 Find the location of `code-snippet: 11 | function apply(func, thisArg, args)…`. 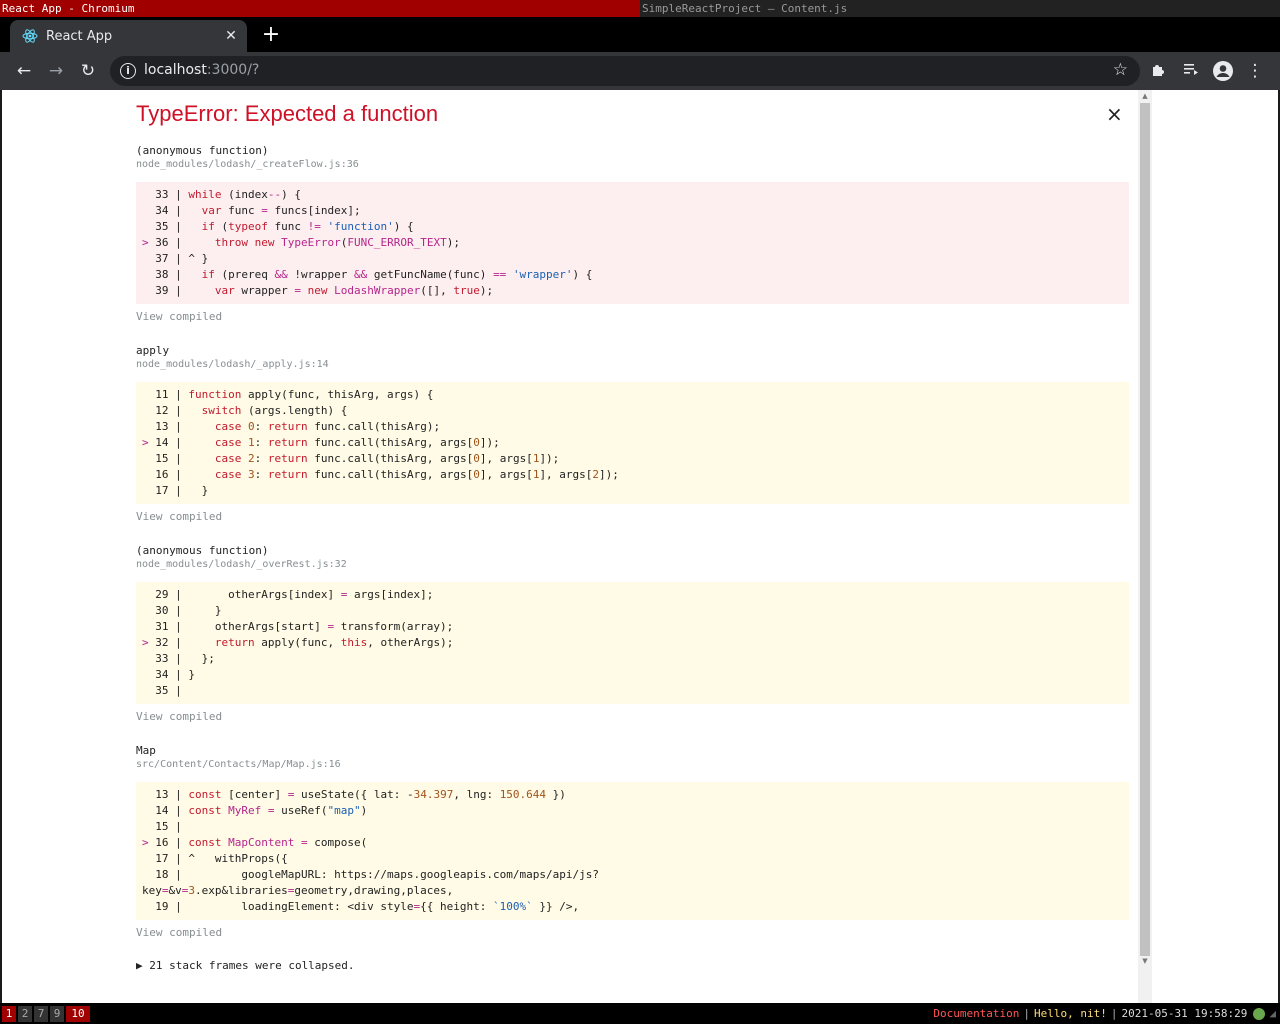

code-snippet: 11 | function apply(func, thisArg, args)… is located at coordinates (632, 443).